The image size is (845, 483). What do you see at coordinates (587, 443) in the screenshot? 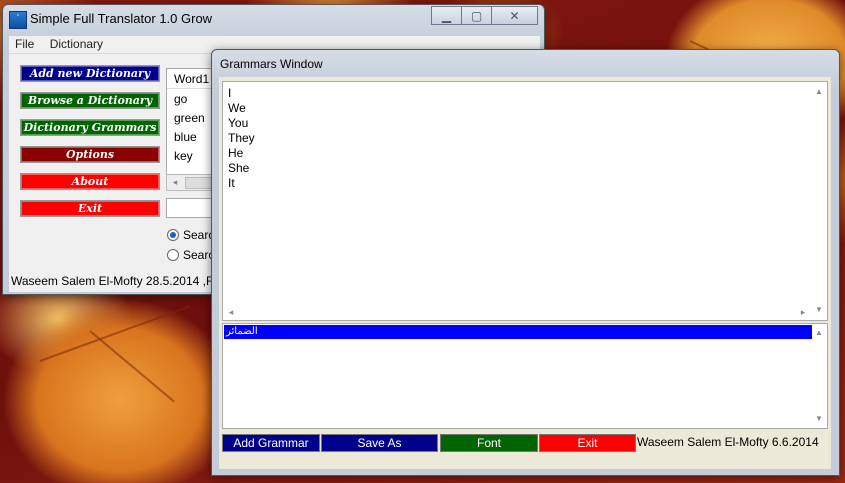
I see `grammar-exit-button: Exit` at bounding box center [587, 443].